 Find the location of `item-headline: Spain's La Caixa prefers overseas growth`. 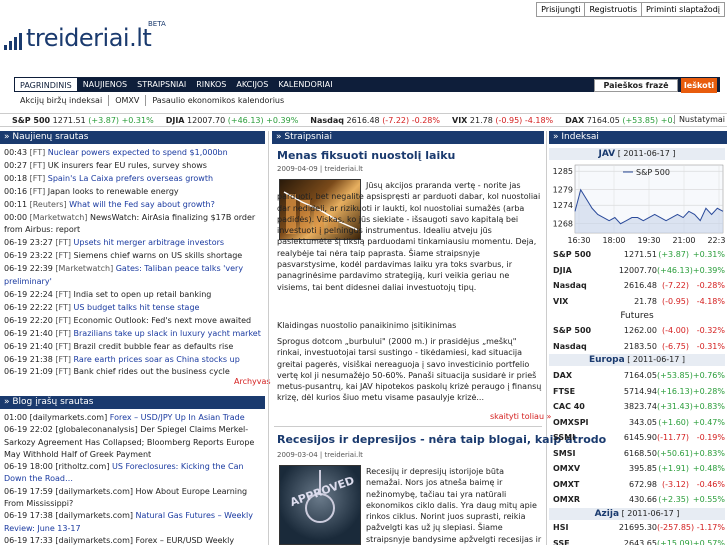

item-headline: Spain's La Caixa prefers overseas growth is located at coordinates (130, 178).